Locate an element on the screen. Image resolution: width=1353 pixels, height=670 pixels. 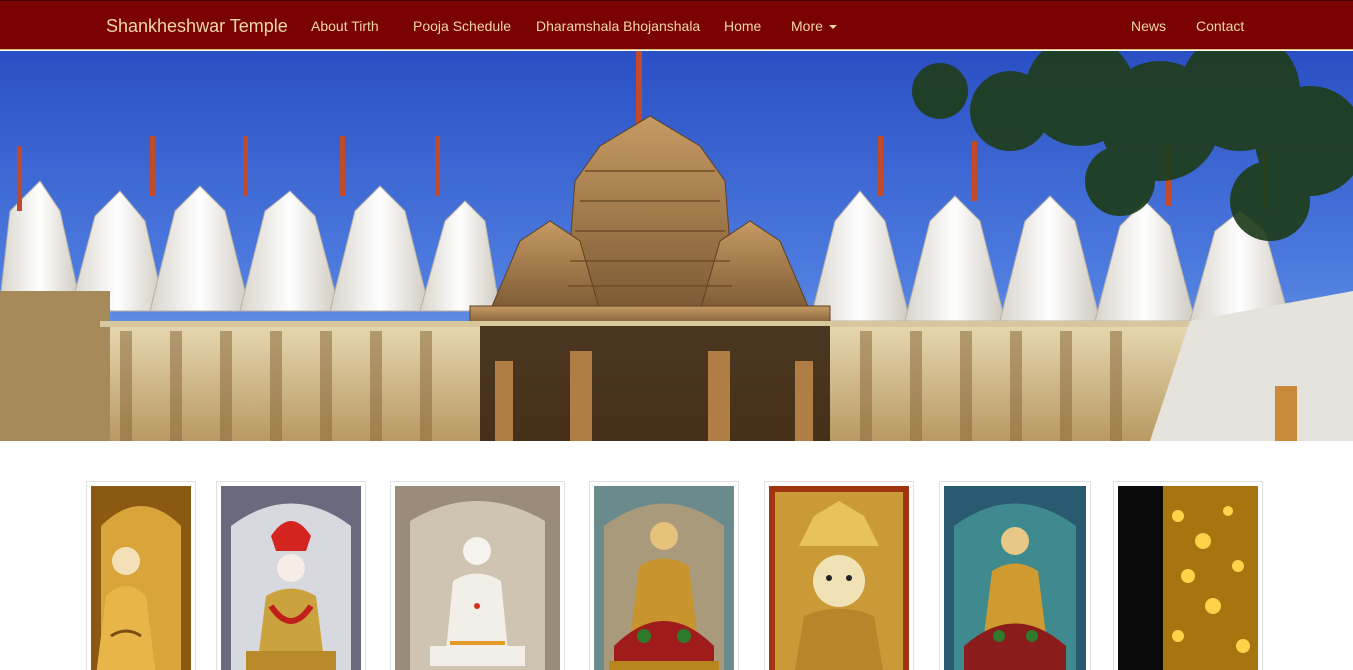
brand-link: Shankheshwar Temple is located at coordinates (197, 26).